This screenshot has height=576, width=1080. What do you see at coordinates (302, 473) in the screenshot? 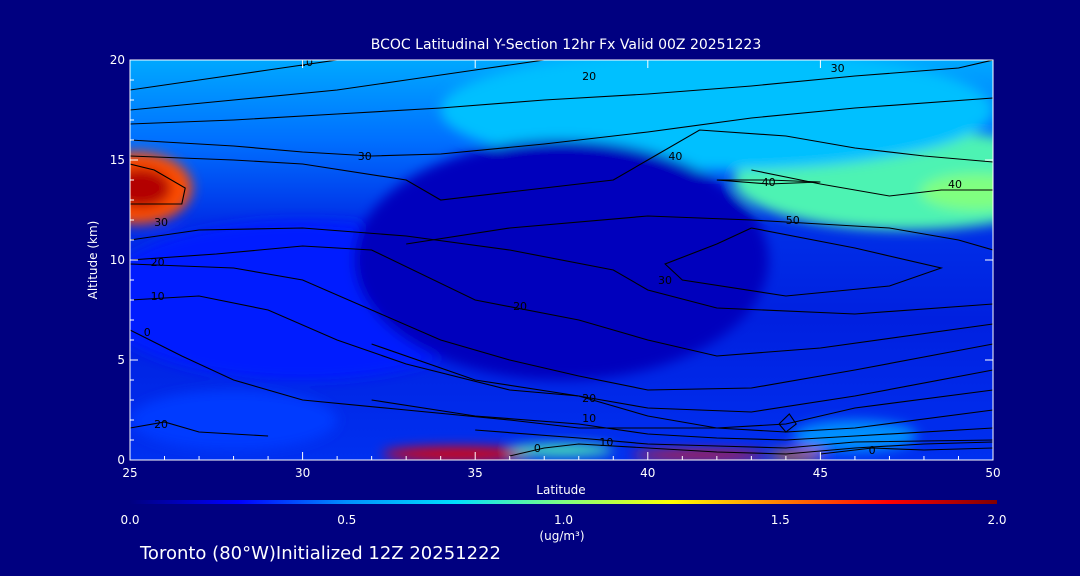
I see `x-tick-label-1: 30` at bounding box center [302, 473].